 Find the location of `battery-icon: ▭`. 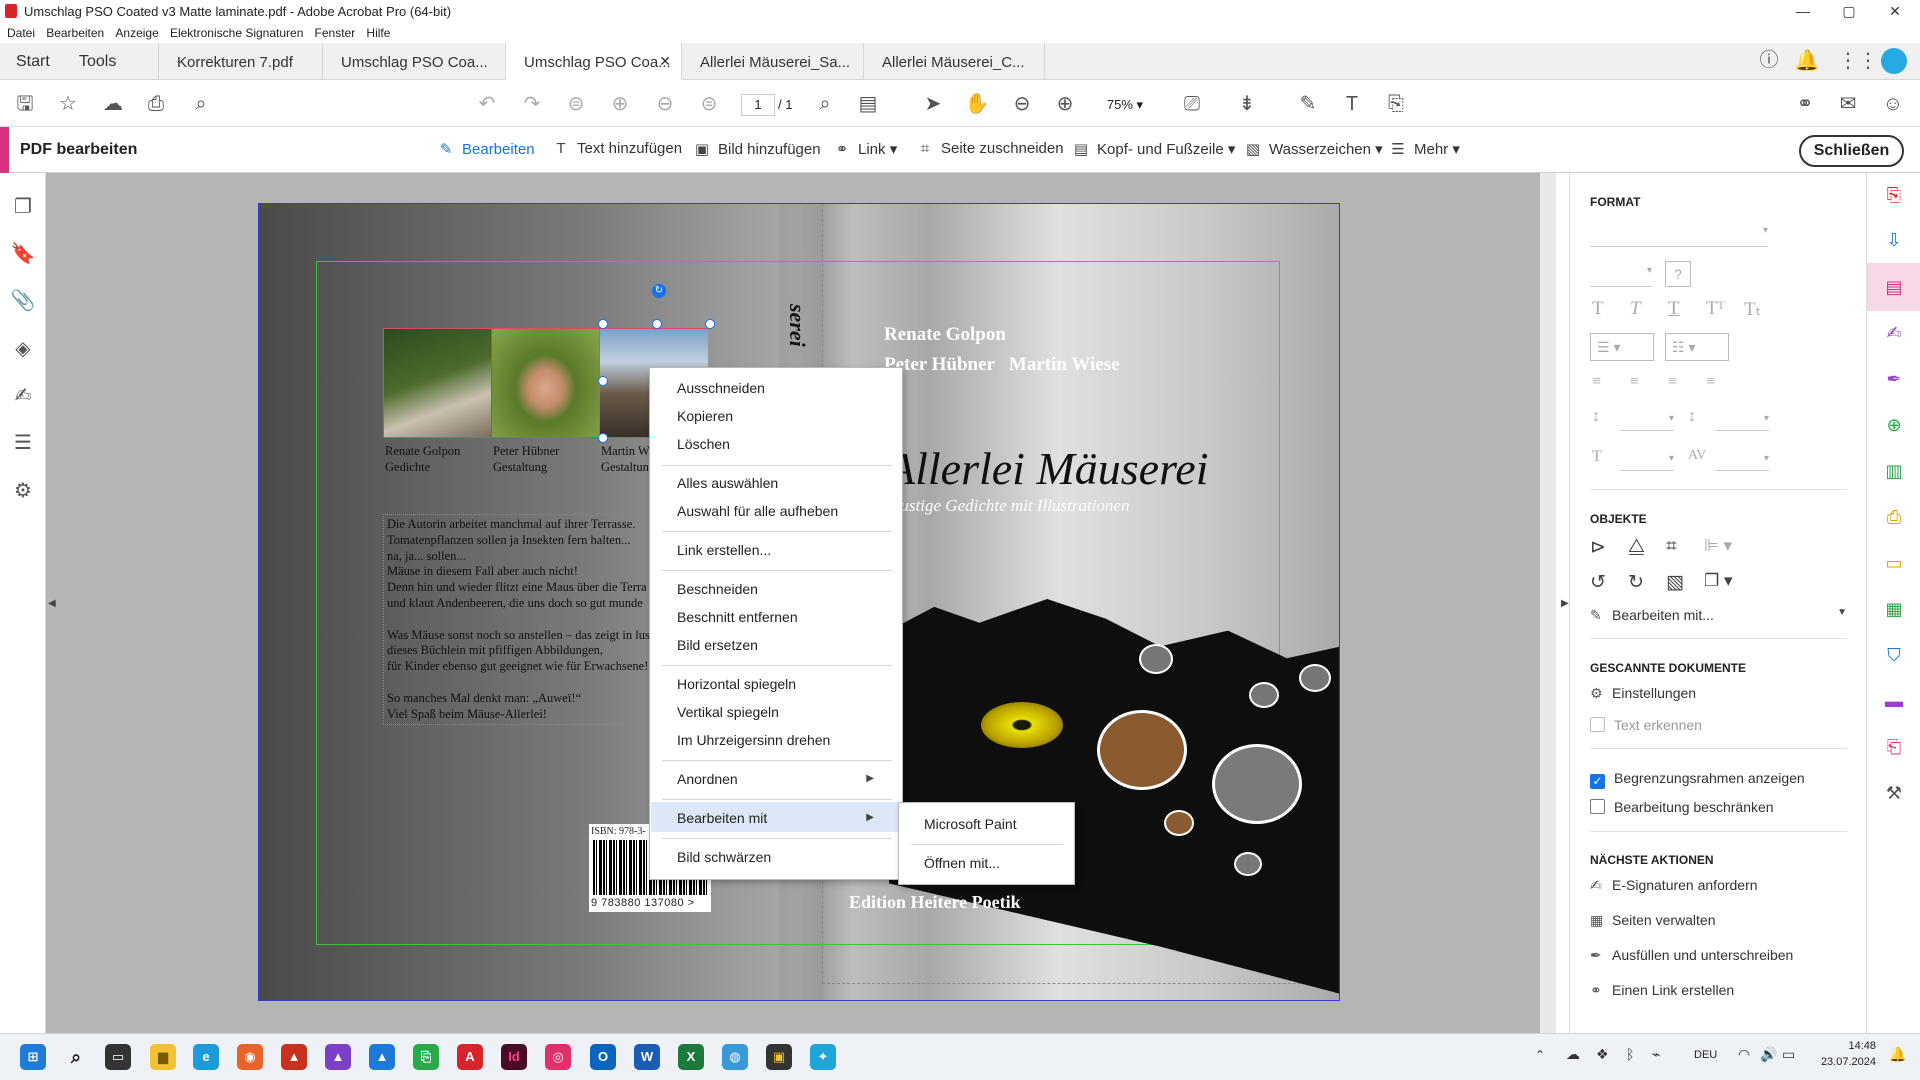

battery-icon: ▭ is located at coordinates (1788, 1054).